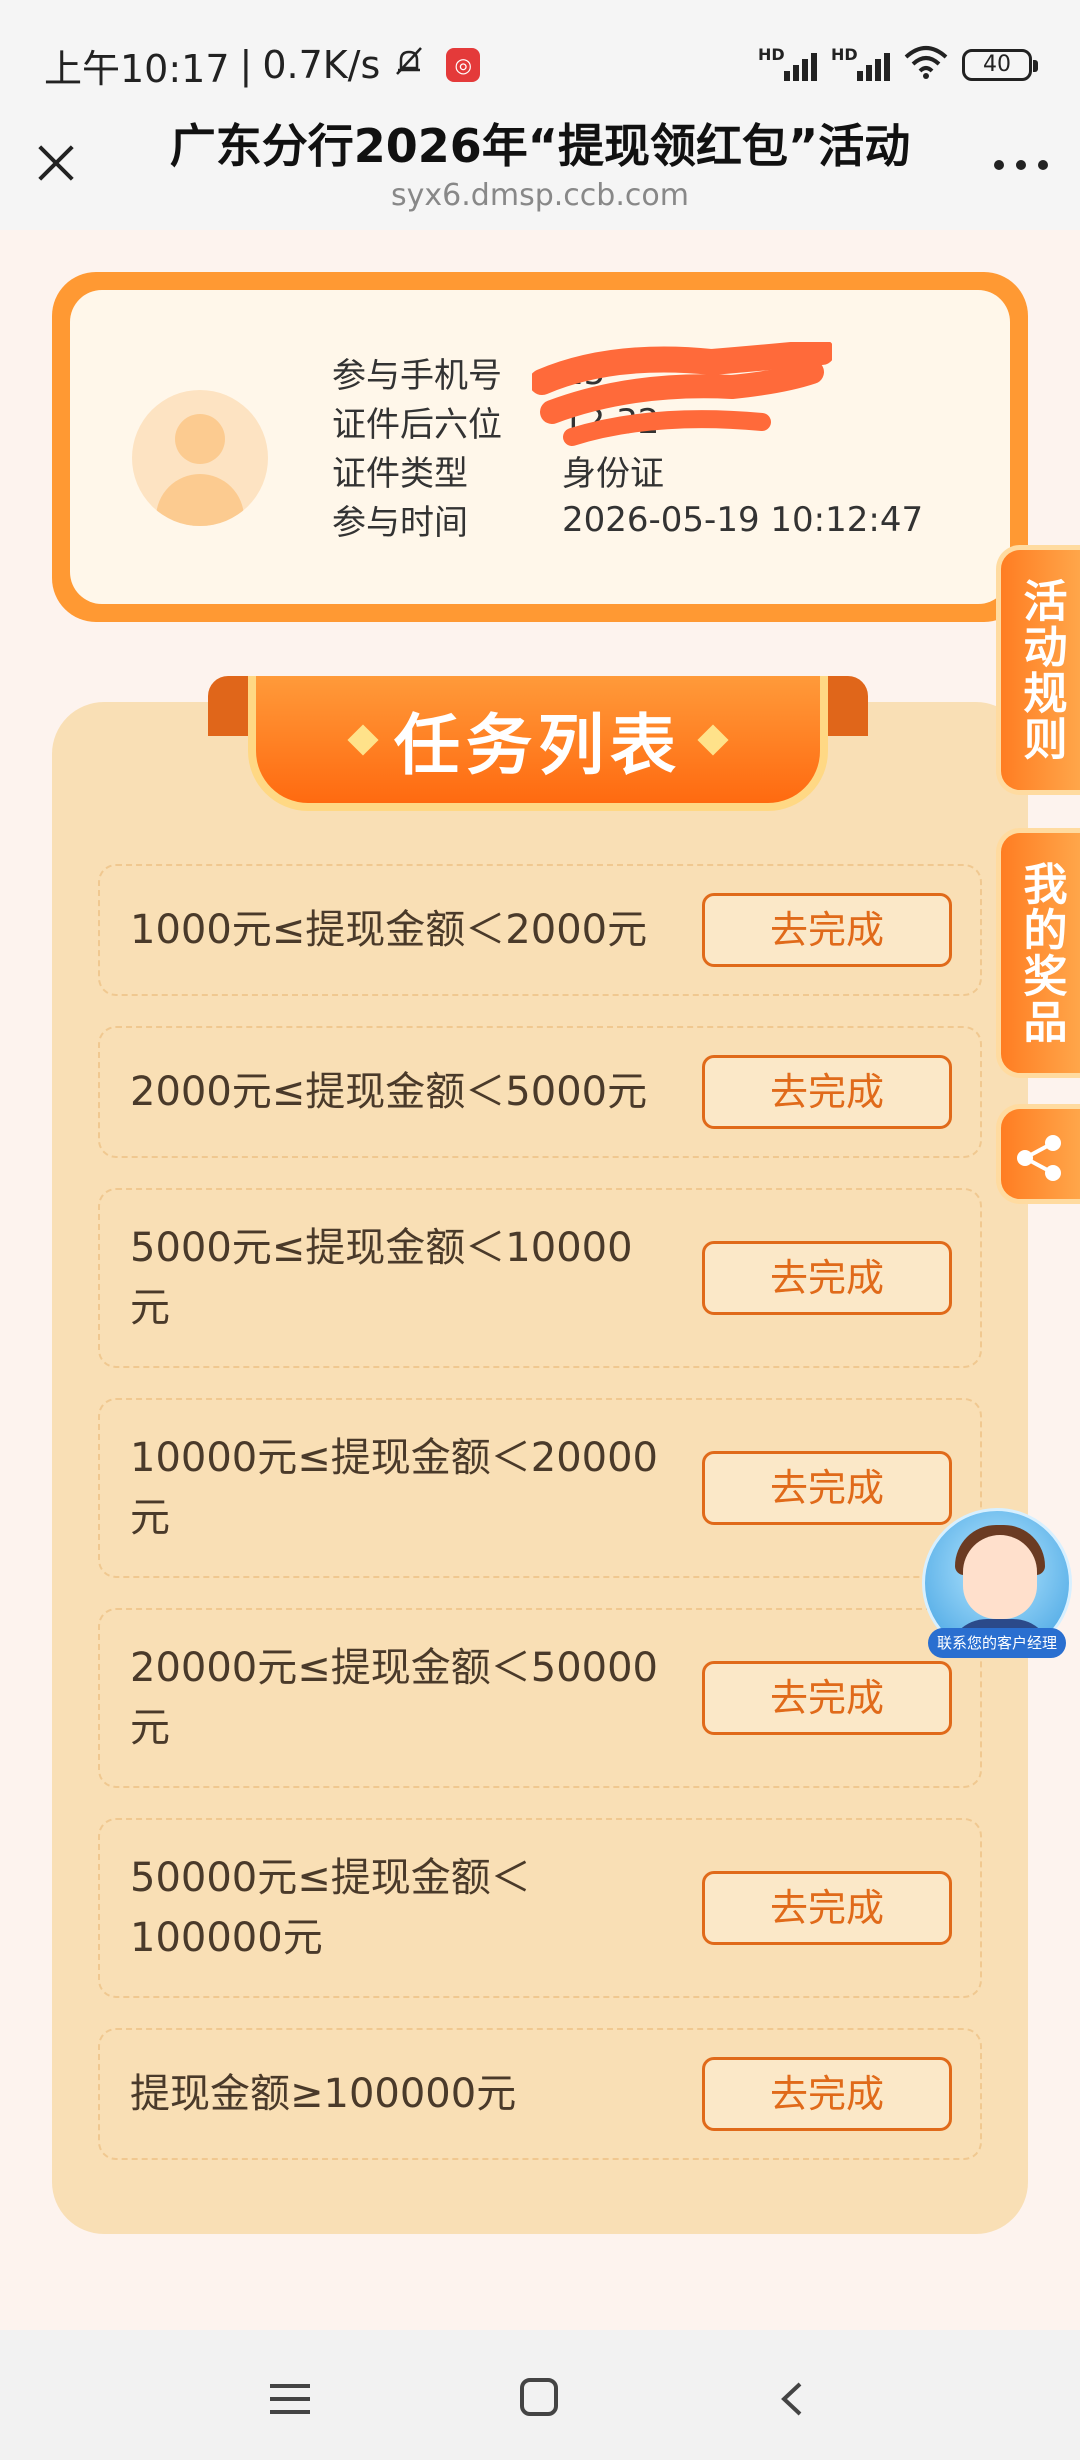  Describe the element at coordinates (844, 54) in the screenshot. I see `hd-label-2: HD` at that location.